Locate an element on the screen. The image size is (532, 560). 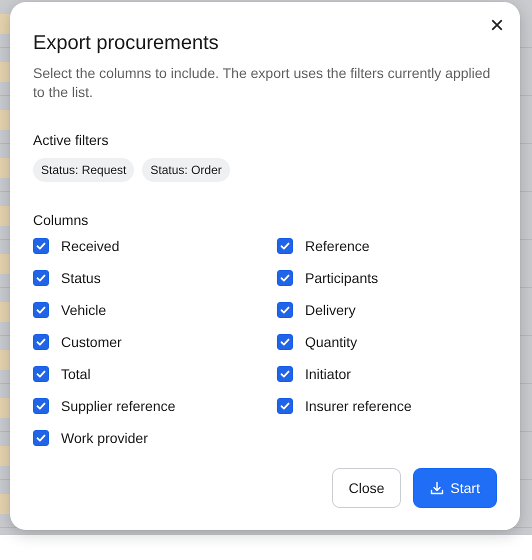
filter-chip: Status: Request is located at coordinates (83, 170).